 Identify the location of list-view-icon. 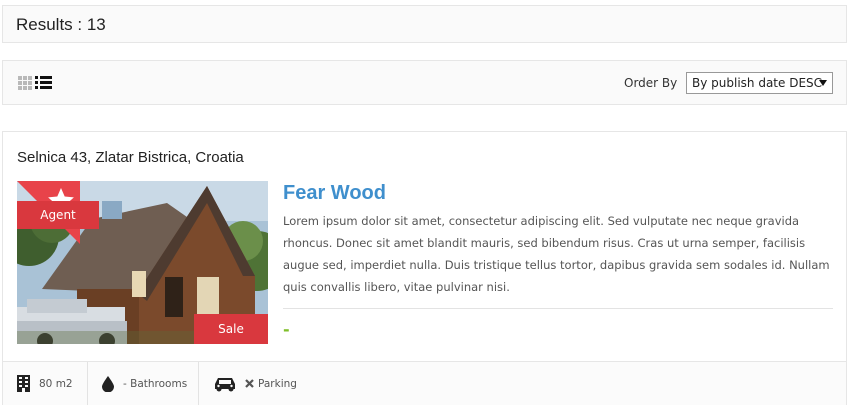
(43, 83).